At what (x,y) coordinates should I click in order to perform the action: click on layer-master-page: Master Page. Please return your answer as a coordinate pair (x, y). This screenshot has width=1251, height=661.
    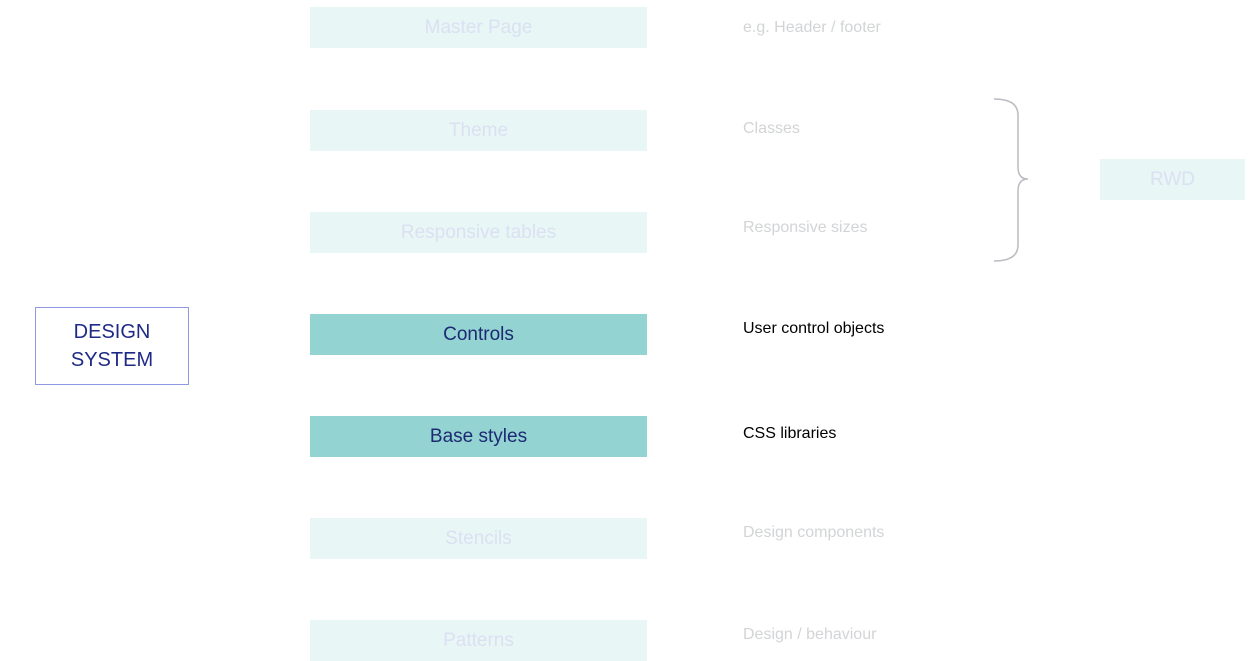
    Looking at the image, I should click on (478, 27).